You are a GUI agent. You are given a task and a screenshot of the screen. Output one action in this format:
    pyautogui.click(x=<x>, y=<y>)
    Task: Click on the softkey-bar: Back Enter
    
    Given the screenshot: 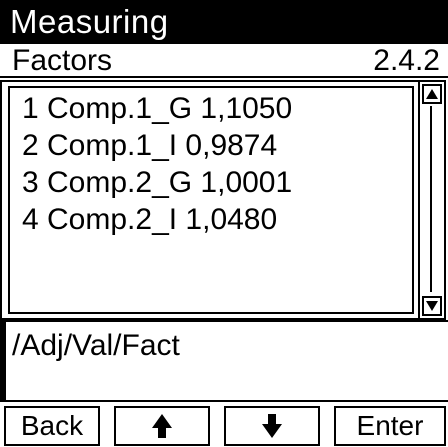 What is the action you would take?
    pyautogui.click(x=224, y=423)
    